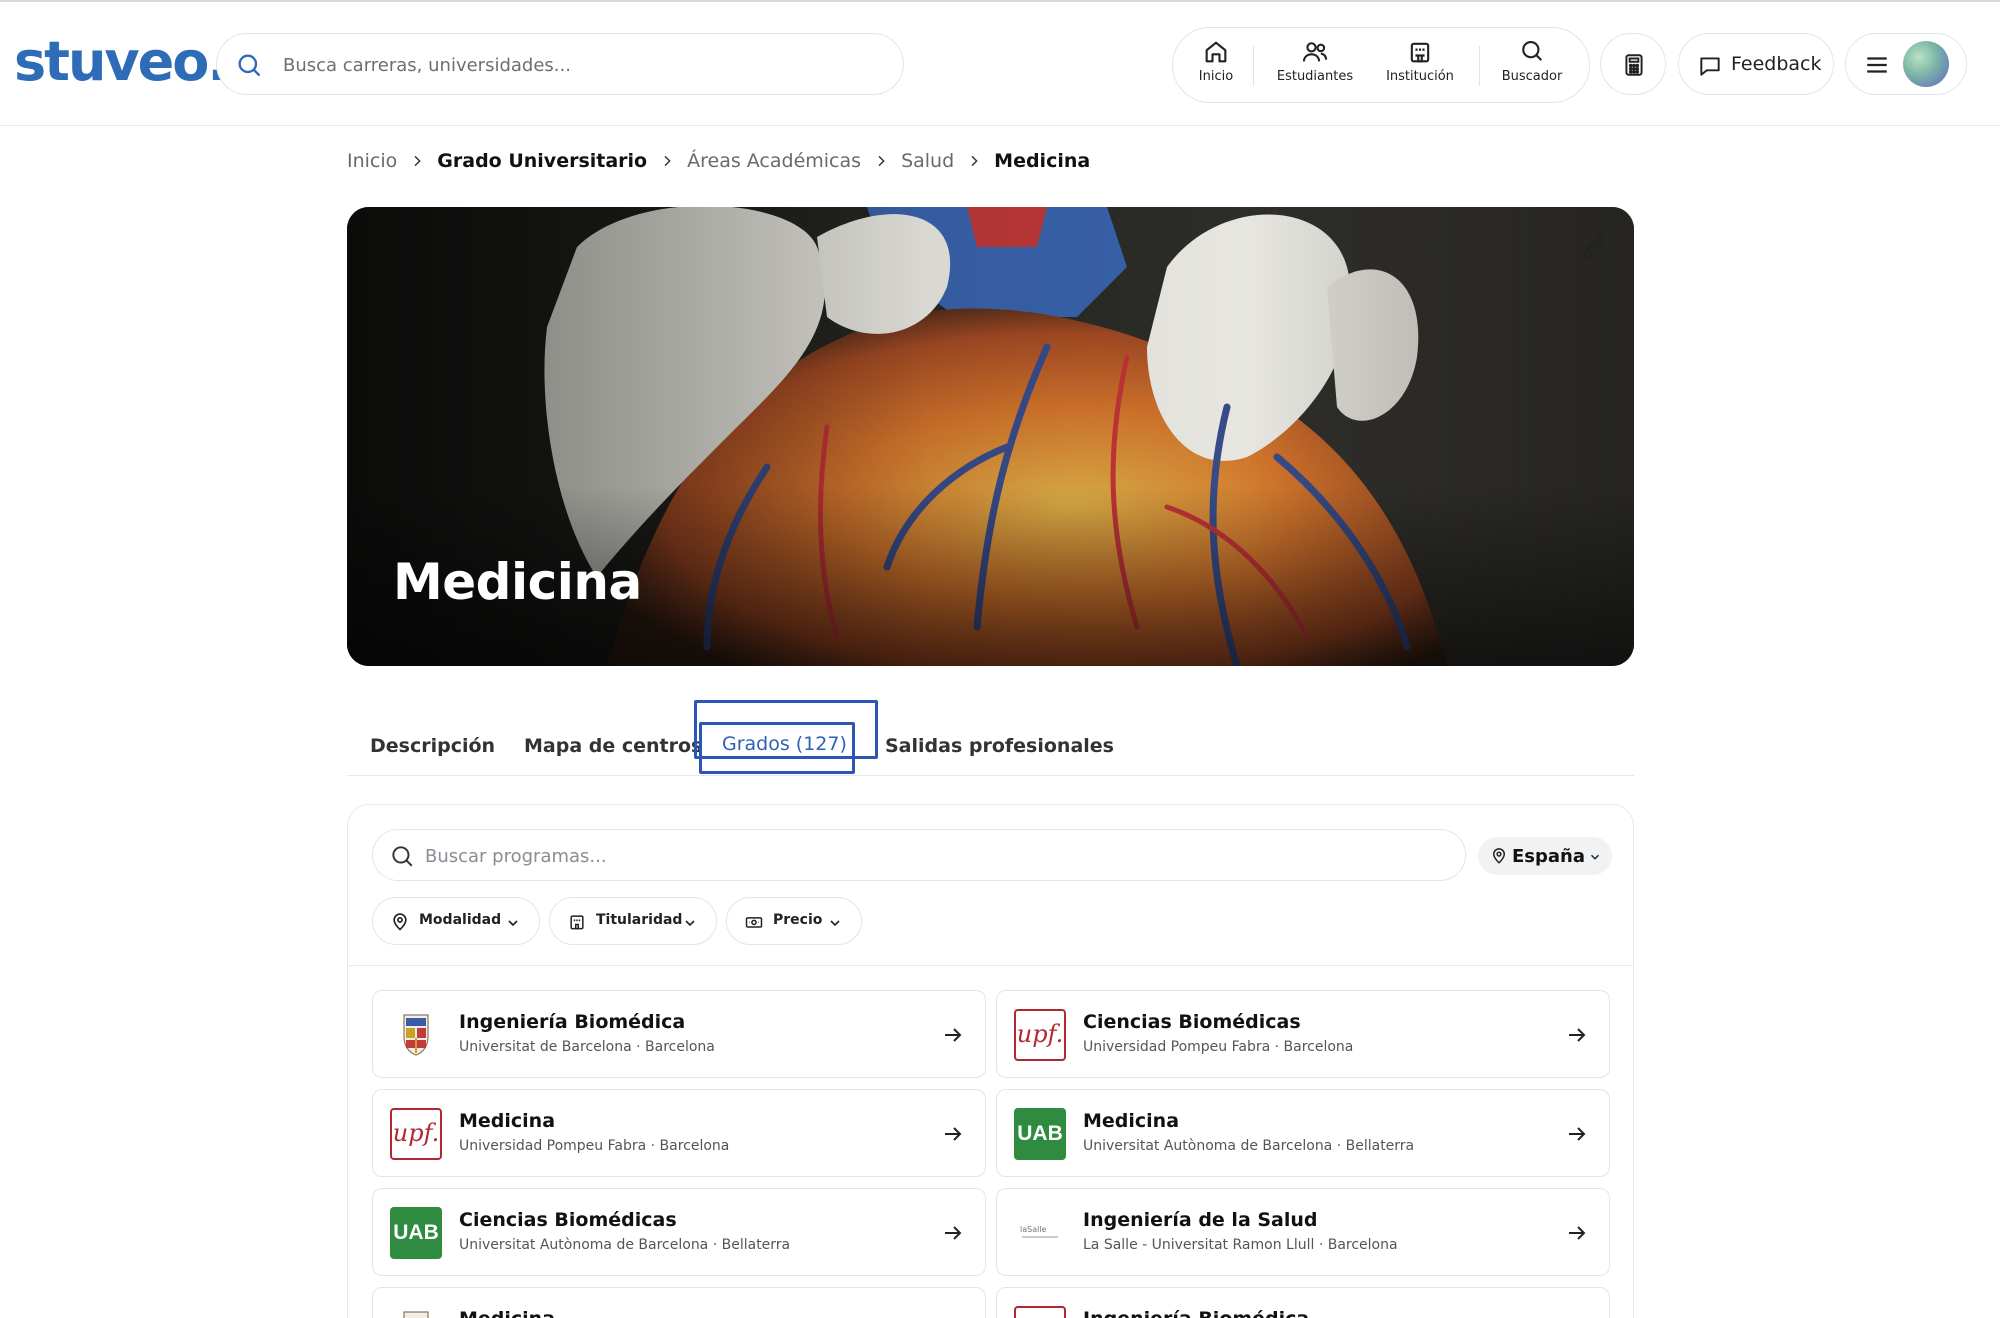 The width and height of the screenshot is (2000, 1318). I want to click on nav-label: Buscador, so click(1532, 76).